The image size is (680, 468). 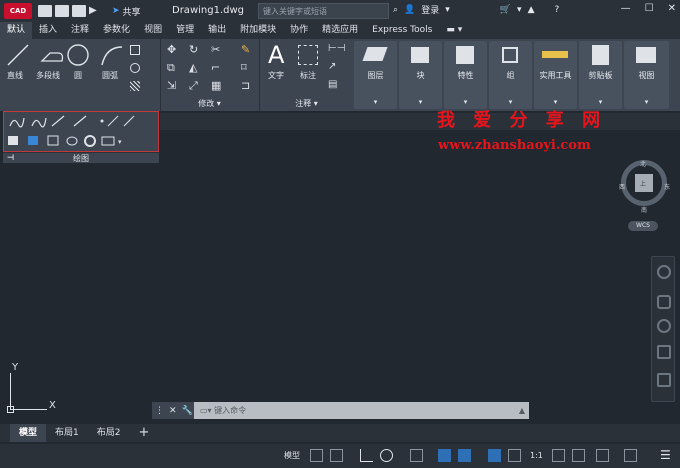 I want to click on help-icon: ?, so click(x=556, y=10).